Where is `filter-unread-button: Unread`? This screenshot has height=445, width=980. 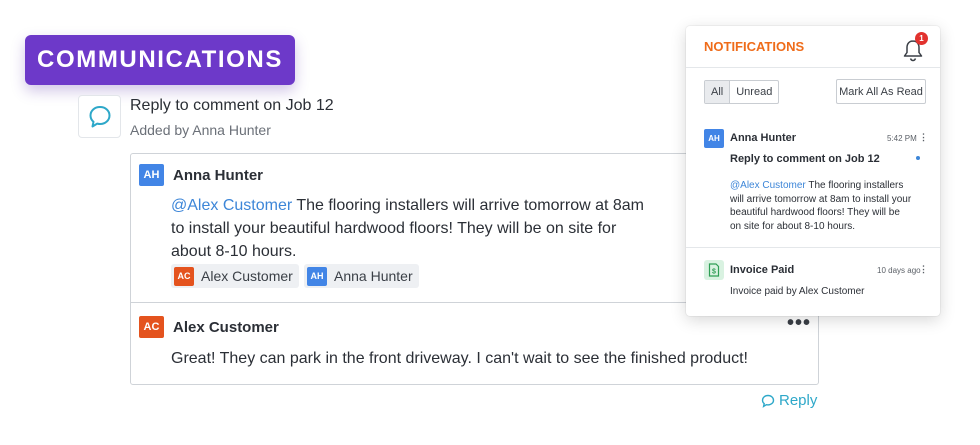
filter-unread-button: Unread is located at coordinates (754, 92).